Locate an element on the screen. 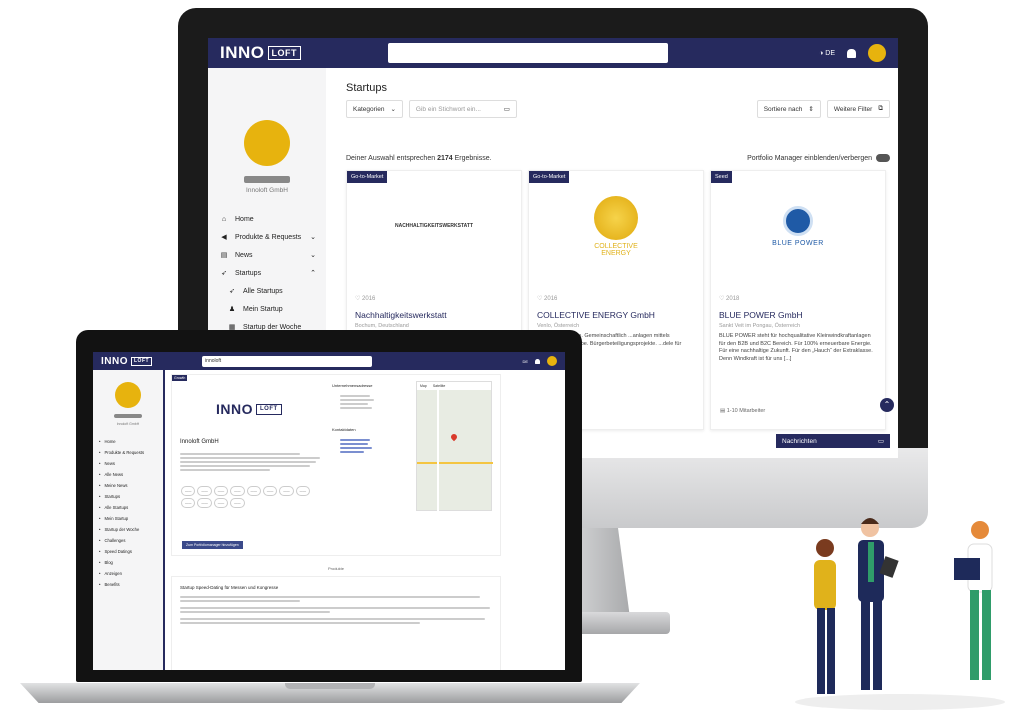  laptop-avatar is located at coordinates (552, 361).